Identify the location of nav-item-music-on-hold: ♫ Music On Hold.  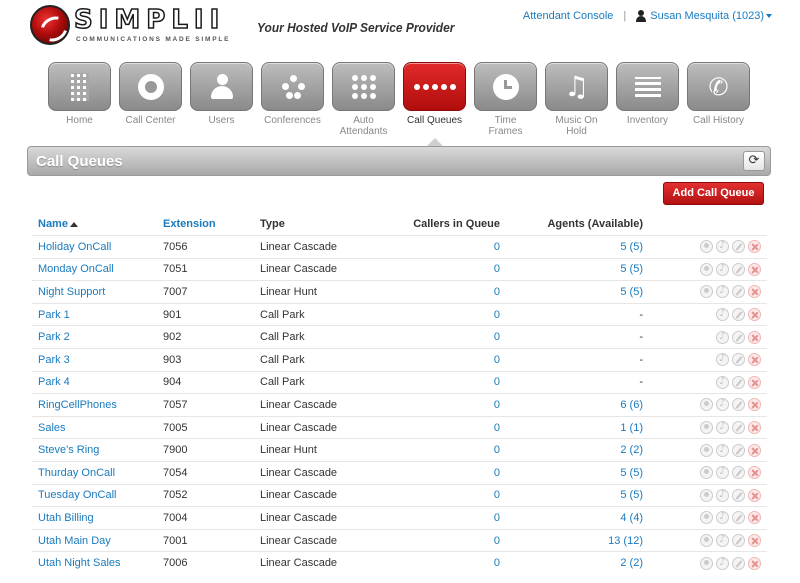
(576, 99).